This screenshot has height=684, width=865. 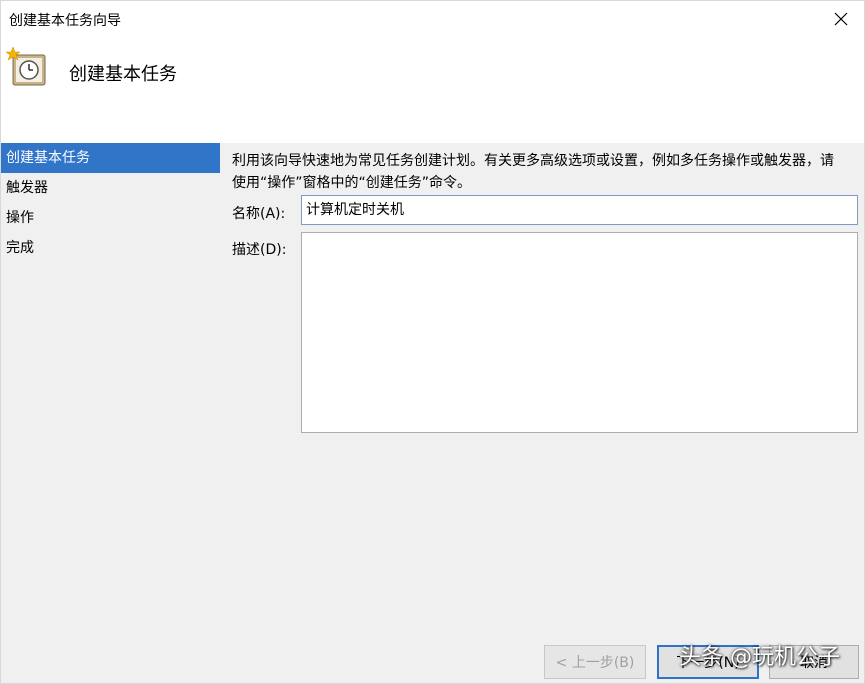 I want to click on close-button, so click(x=841, y=19).